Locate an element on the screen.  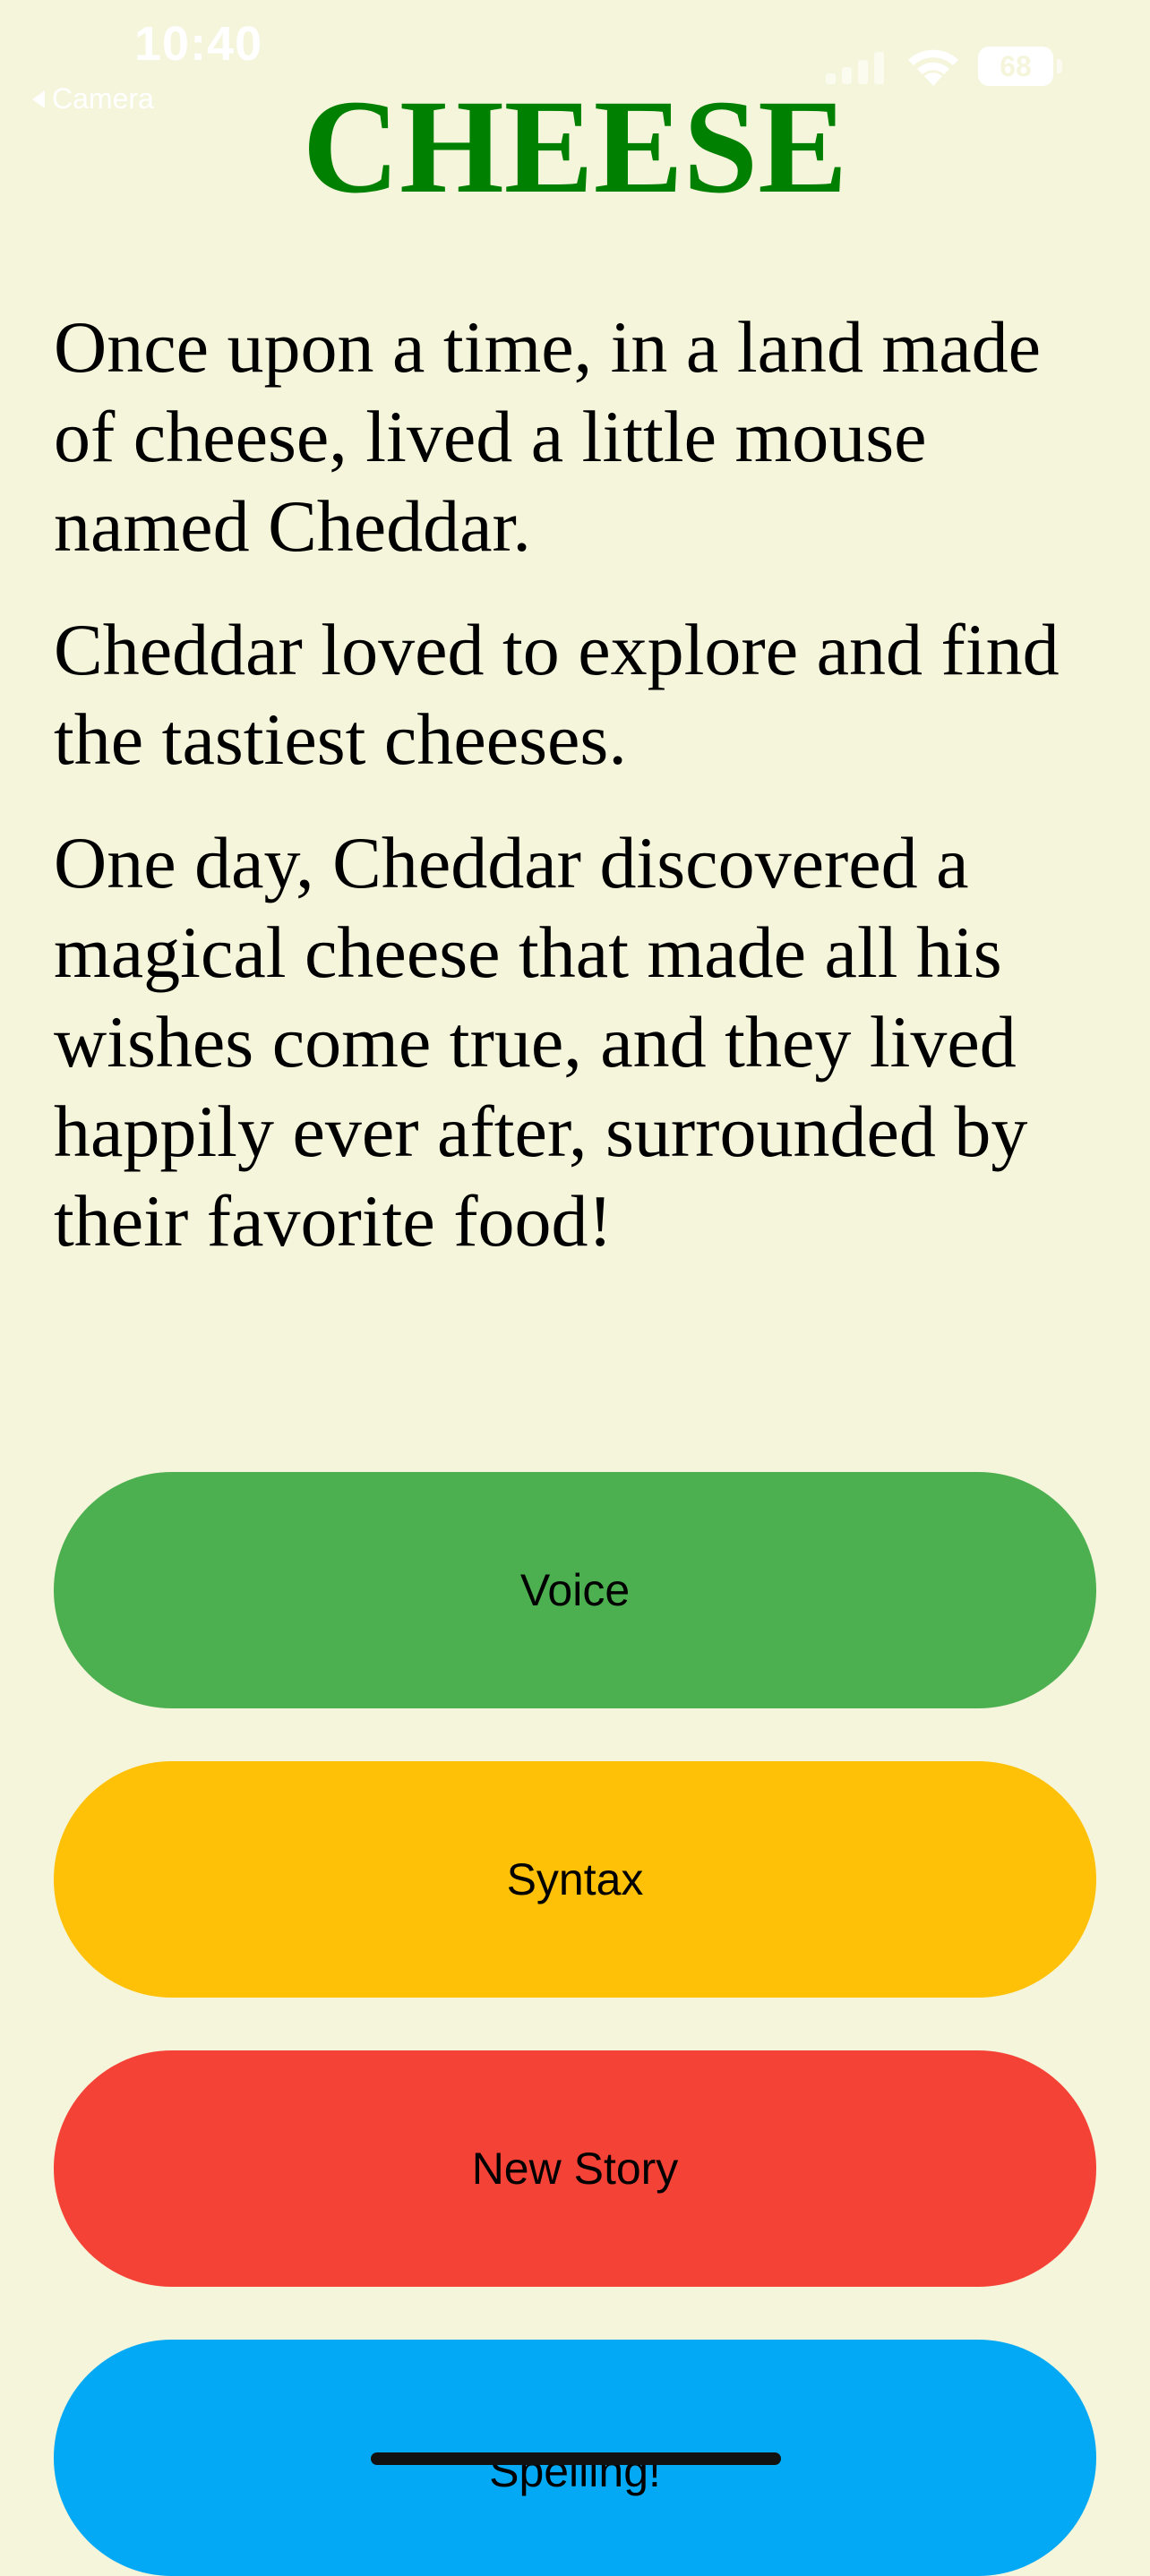
status-time: 10:40 is located at coordinates (198, 44).